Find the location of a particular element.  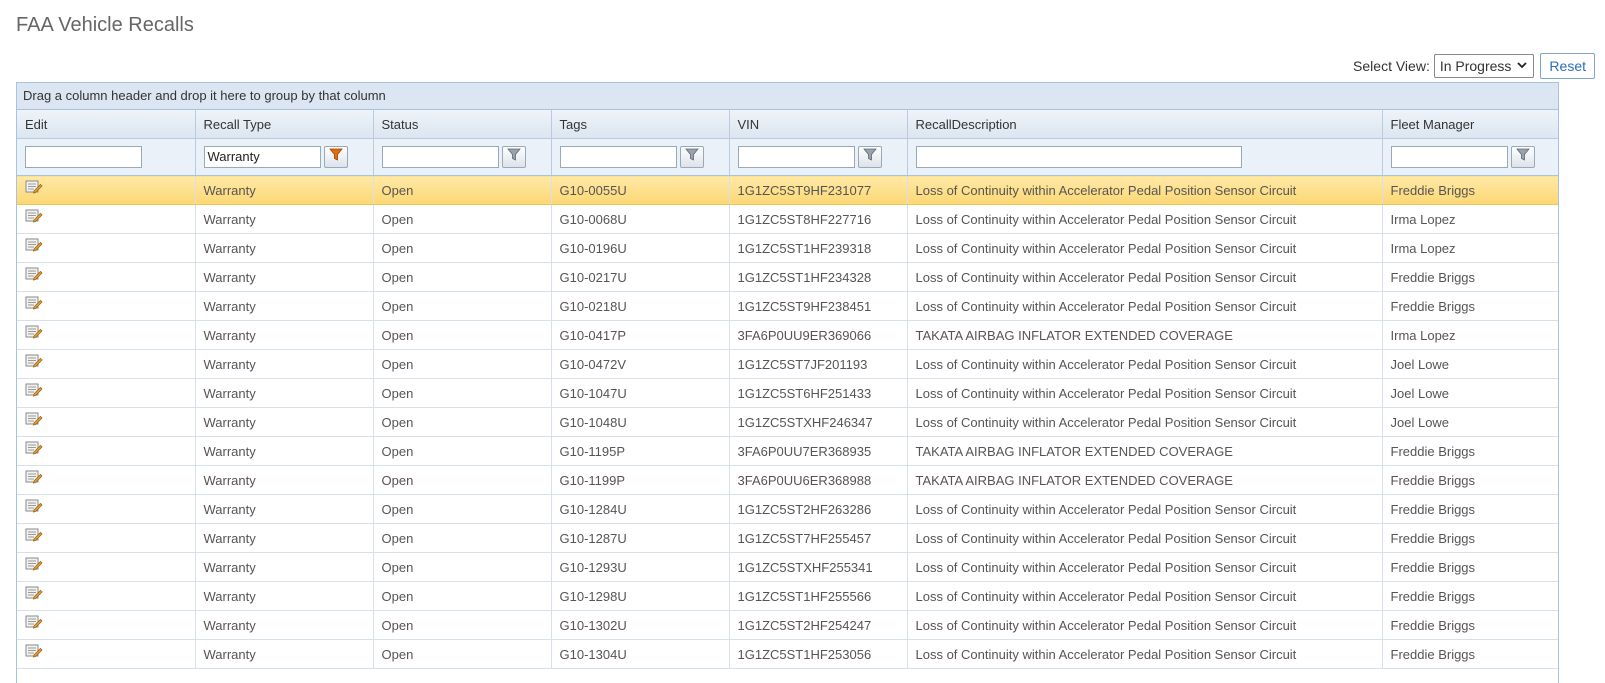

filter-input-recall-description is located at coordinates (1078, 157).